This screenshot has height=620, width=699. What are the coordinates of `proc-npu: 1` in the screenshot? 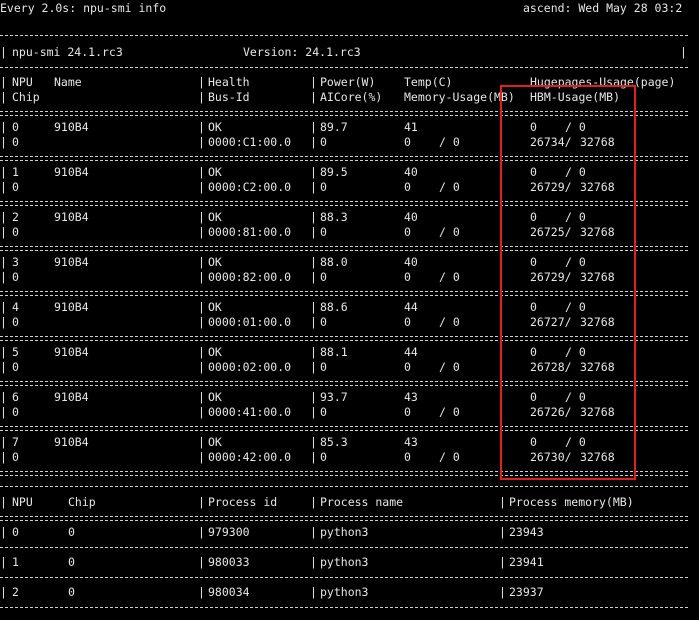 It's located at (15, 562).